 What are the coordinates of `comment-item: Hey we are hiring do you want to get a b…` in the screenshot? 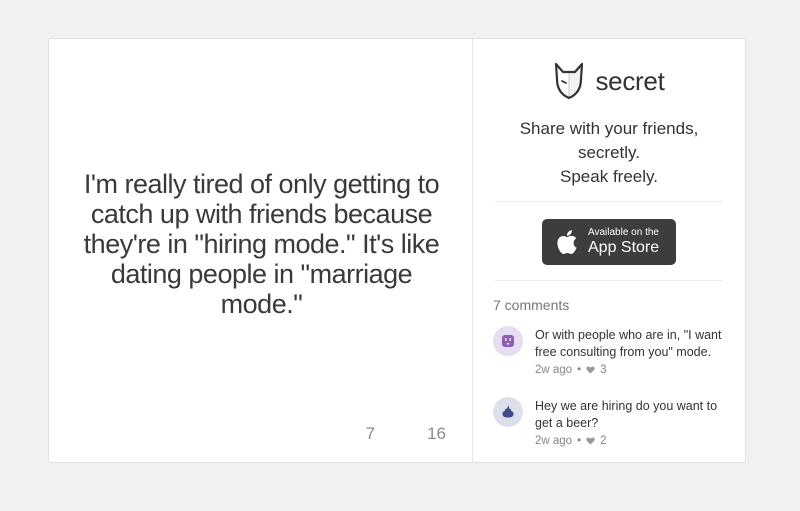 It's located at (609, 422).